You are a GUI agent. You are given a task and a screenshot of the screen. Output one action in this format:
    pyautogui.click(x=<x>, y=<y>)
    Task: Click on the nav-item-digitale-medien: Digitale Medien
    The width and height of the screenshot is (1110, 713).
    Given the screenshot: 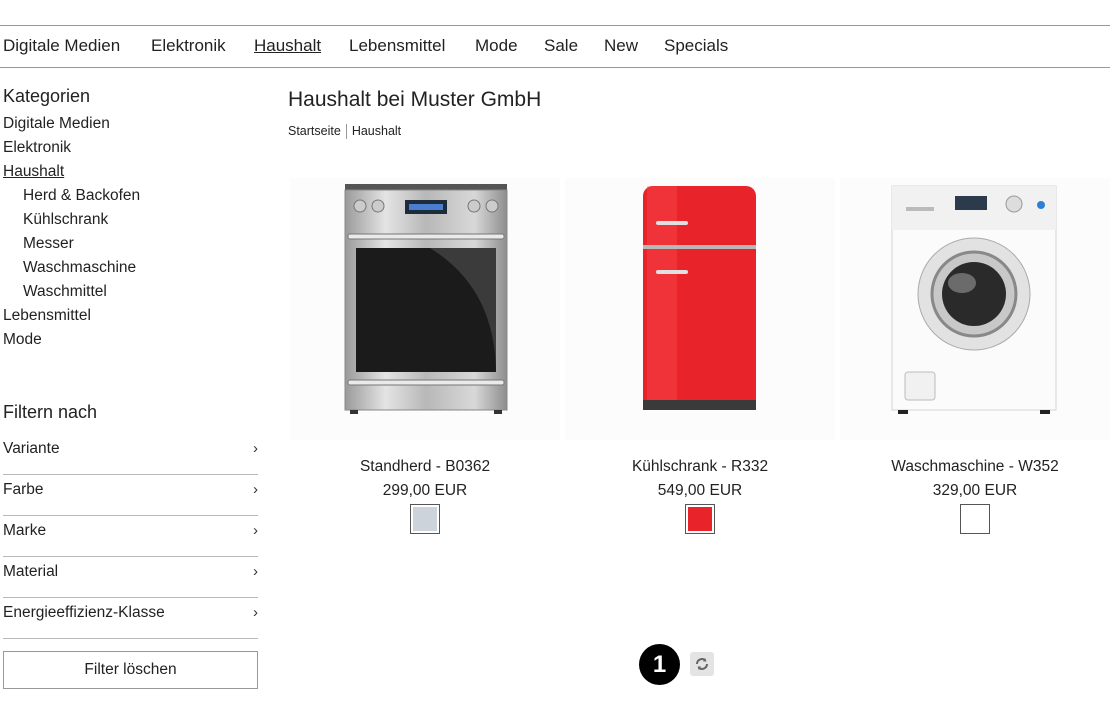 What is the action you would take?
    pyautogui.click(x=61, y=46)
    